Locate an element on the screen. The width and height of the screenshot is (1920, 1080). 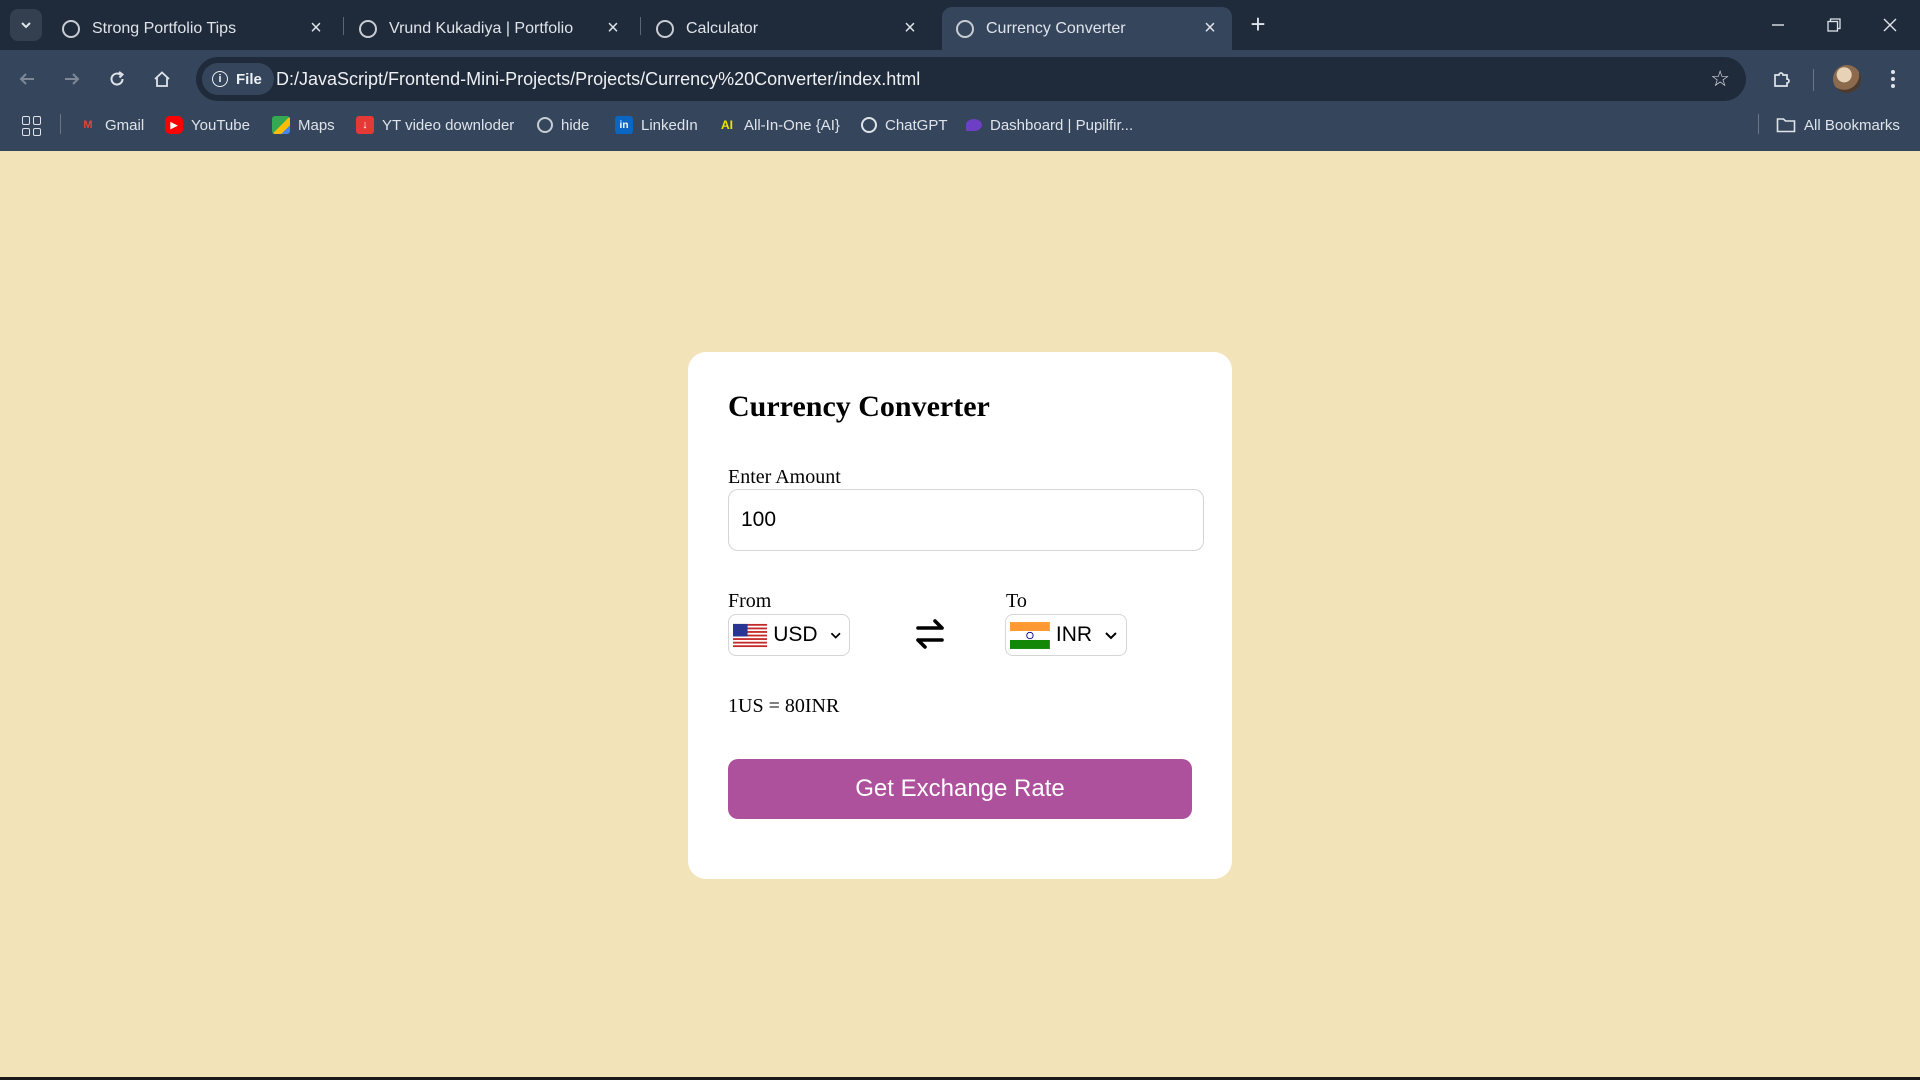
close-icon is located at coordinates (1890, 25).